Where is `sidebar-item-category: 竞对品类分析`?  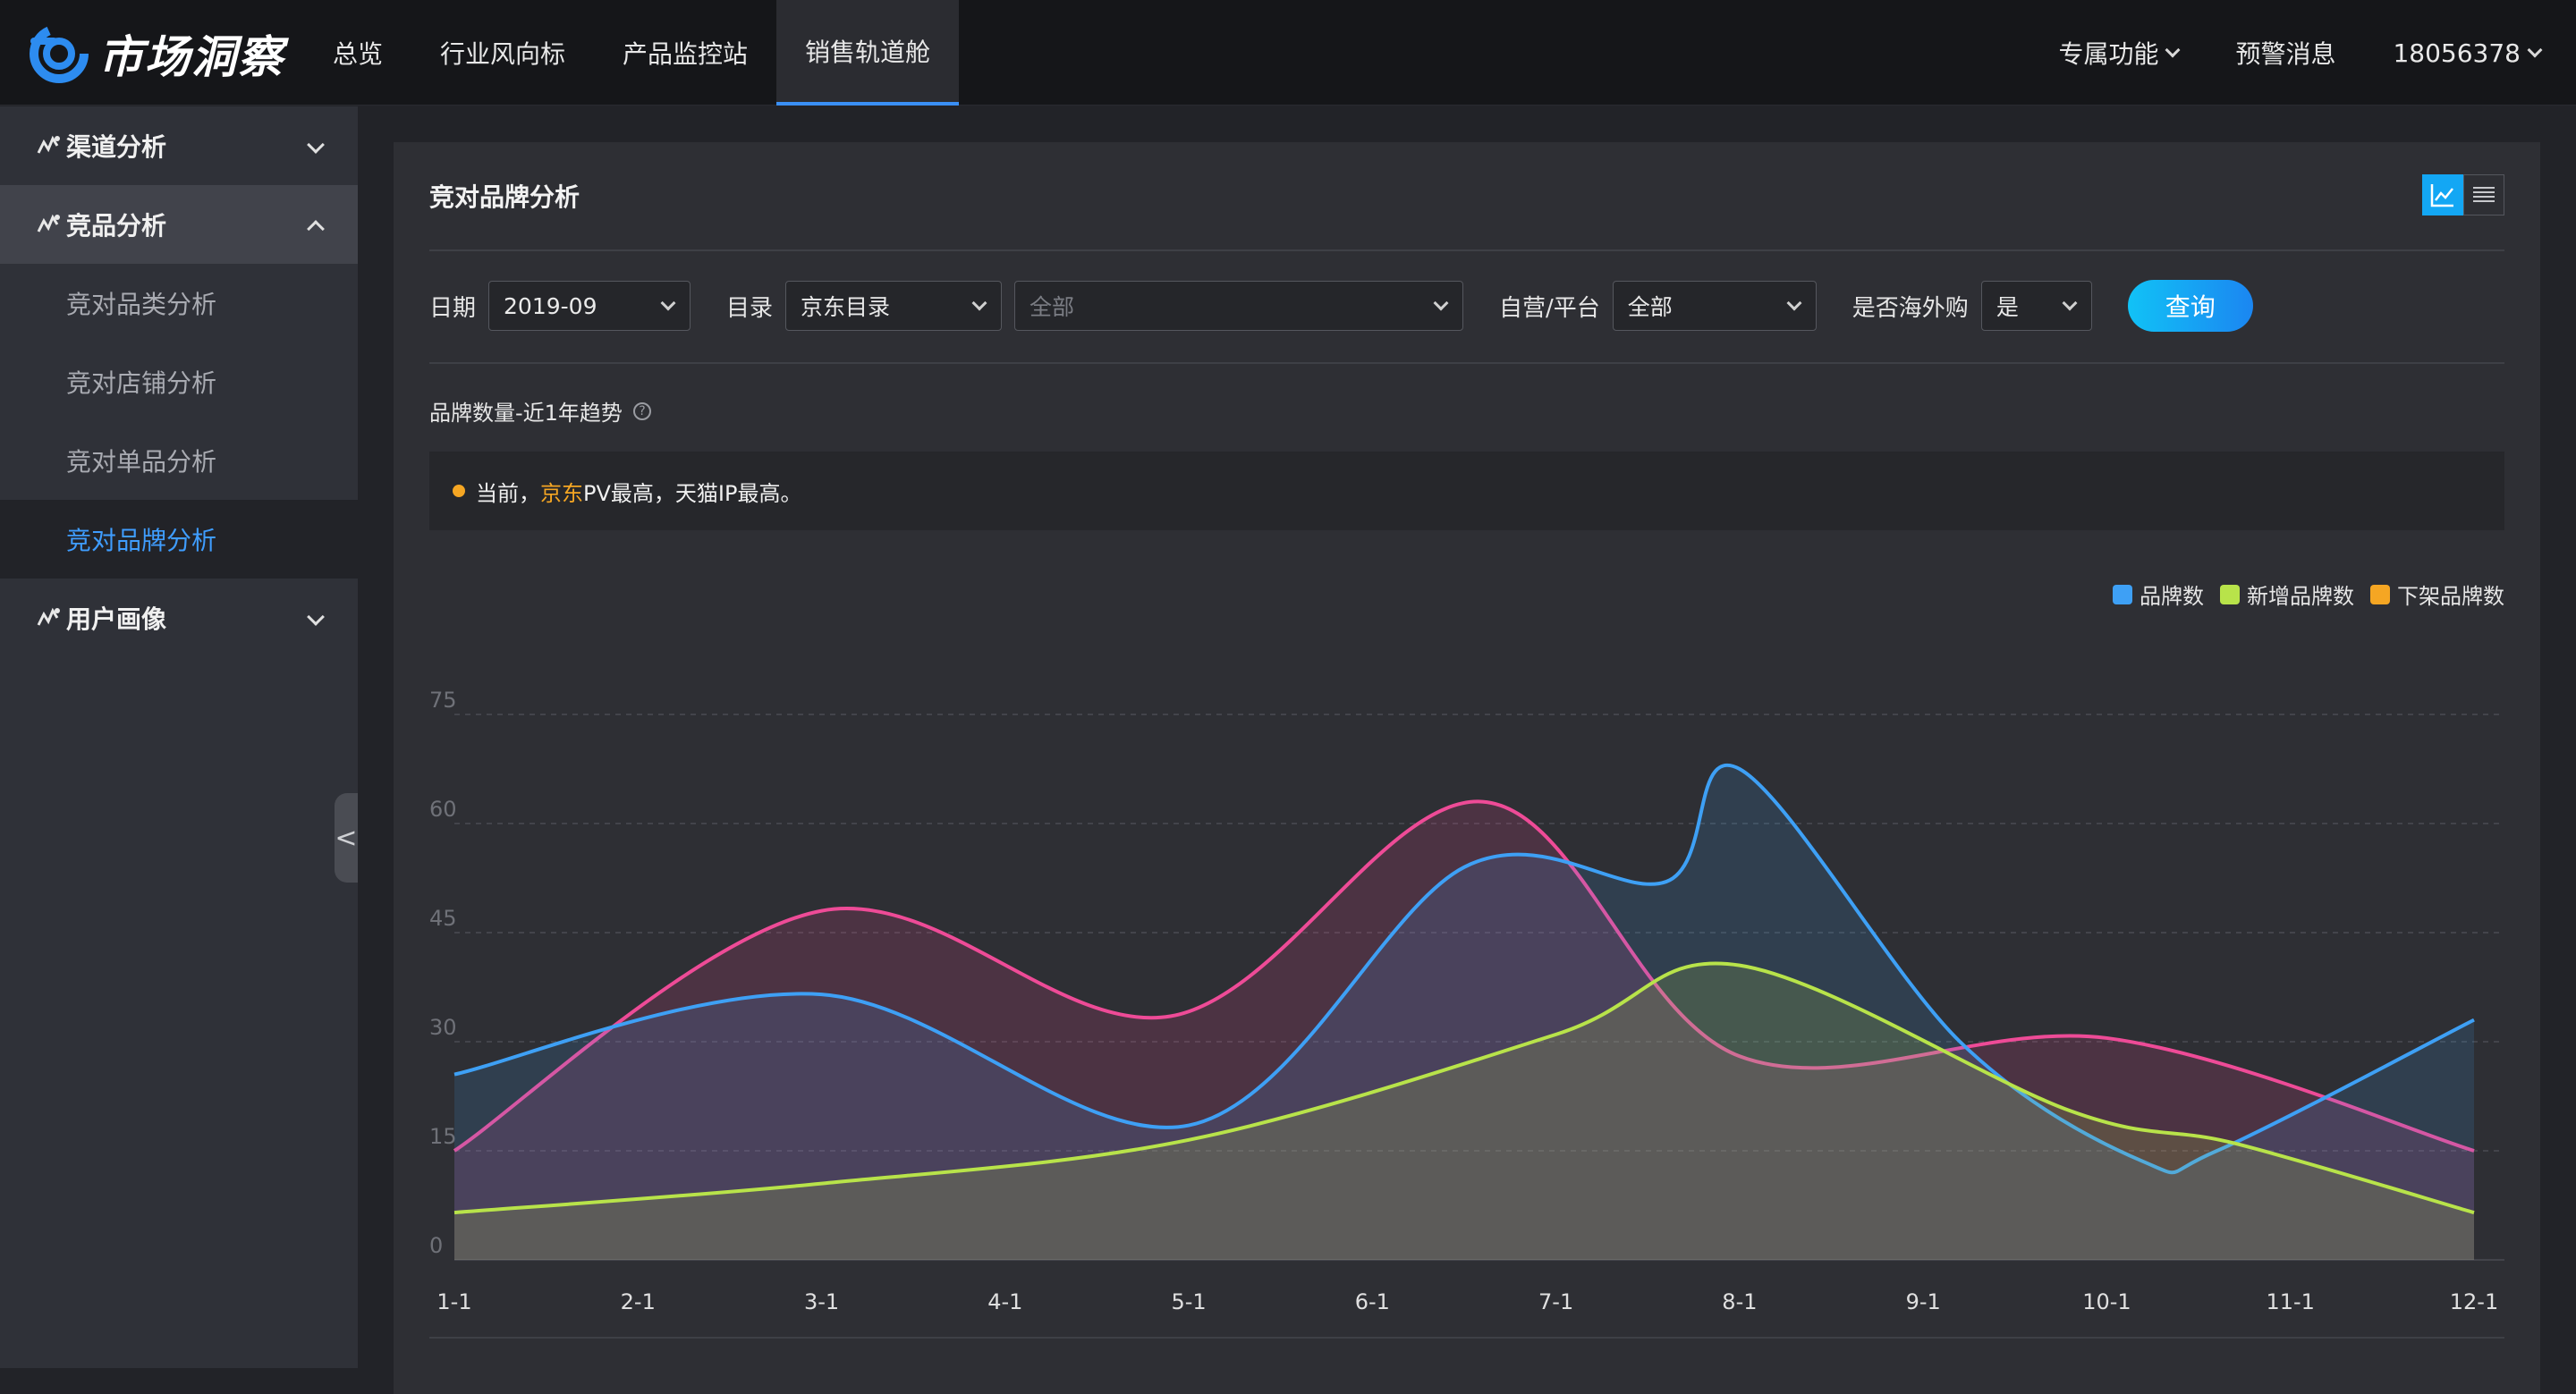 sidebar-item-category: 竞对品类分析 is located at coordinates (179, 303).